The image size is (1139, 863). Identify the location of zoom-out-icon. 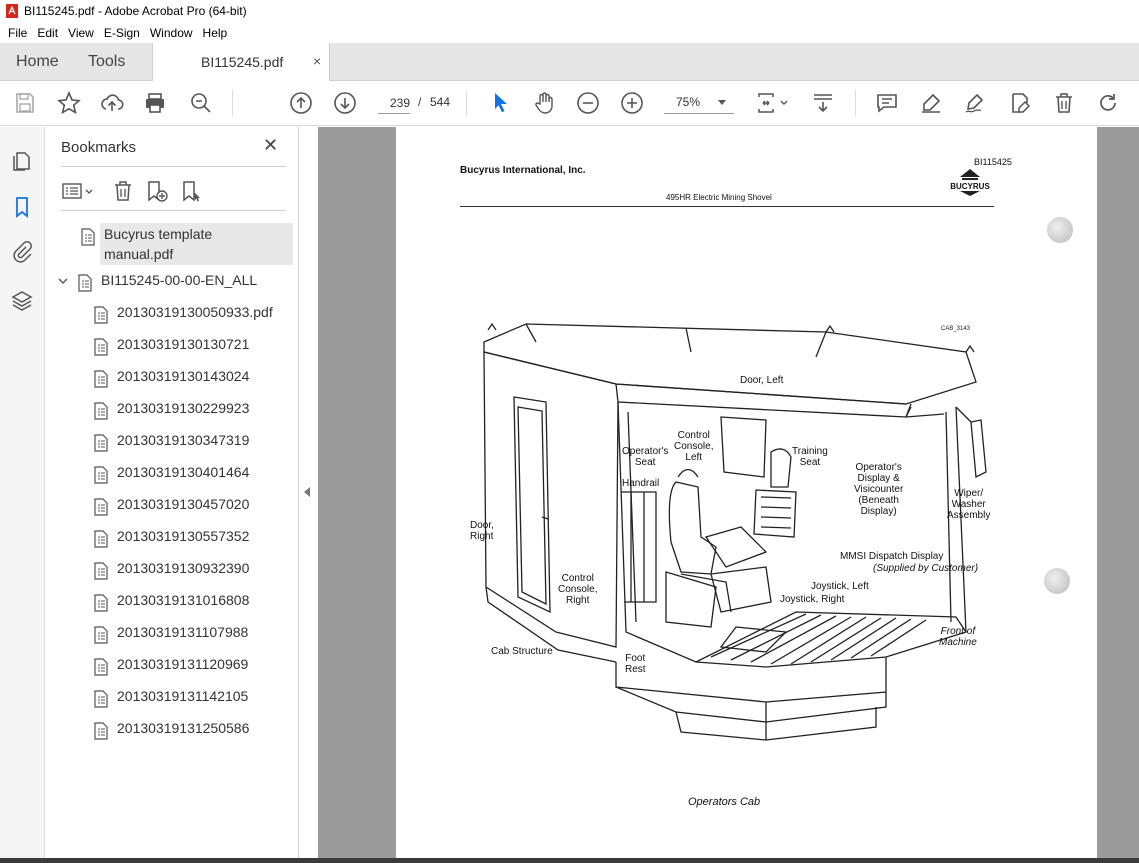
(588, 103).